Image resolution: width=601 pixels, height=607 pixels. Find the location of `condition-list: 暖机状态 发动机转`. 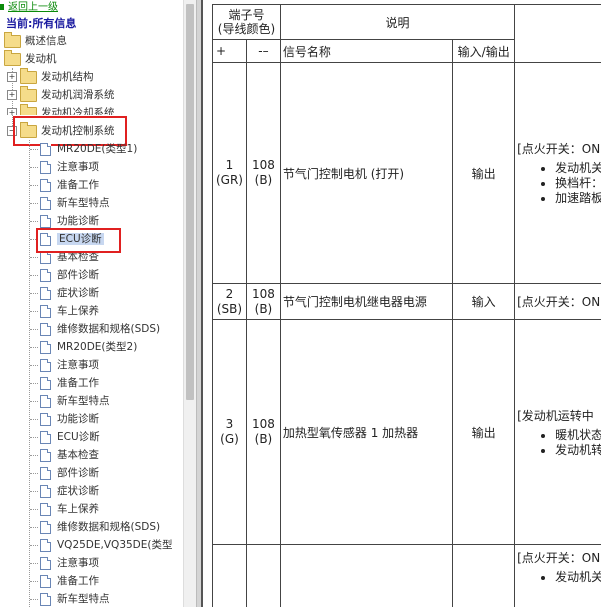

condition-list: 暖机状态 发动机转 is located at coordinates (558, 443).